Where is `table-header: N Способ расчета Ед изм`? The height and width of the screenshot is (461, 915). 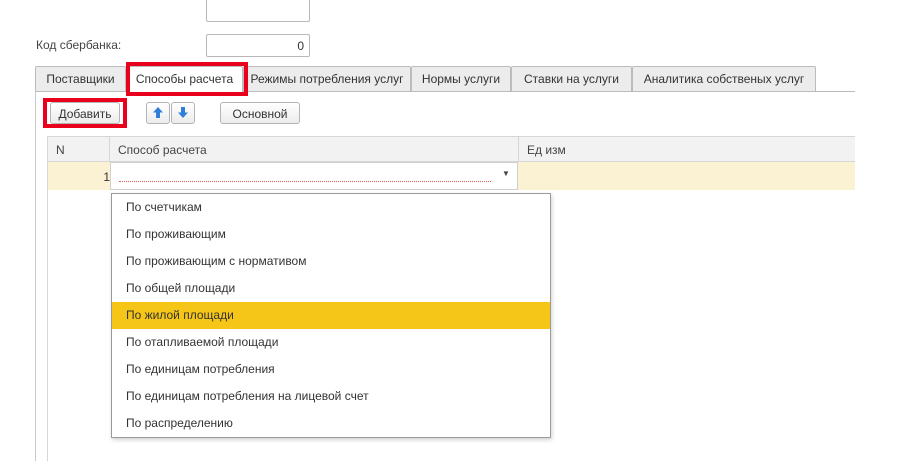
table-header: N Способ расчета Ед изм is located at coordinates (451, 149).